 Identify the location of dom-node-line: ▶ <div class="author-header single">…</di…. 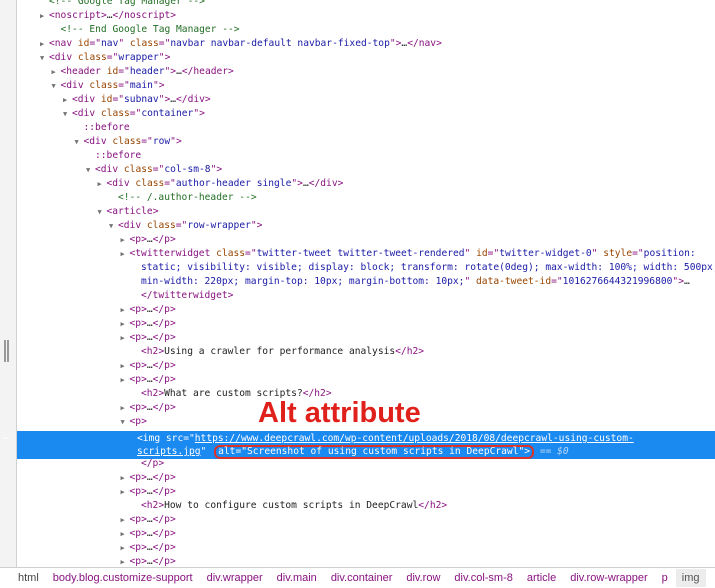
(366, 184).